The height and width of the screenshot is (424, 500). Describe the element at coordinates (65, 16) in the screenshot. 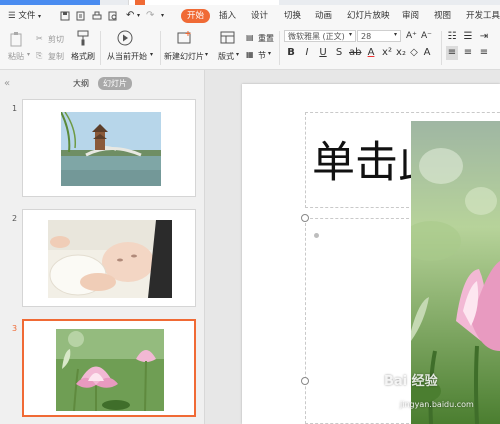

I see `save-icon` at that location.